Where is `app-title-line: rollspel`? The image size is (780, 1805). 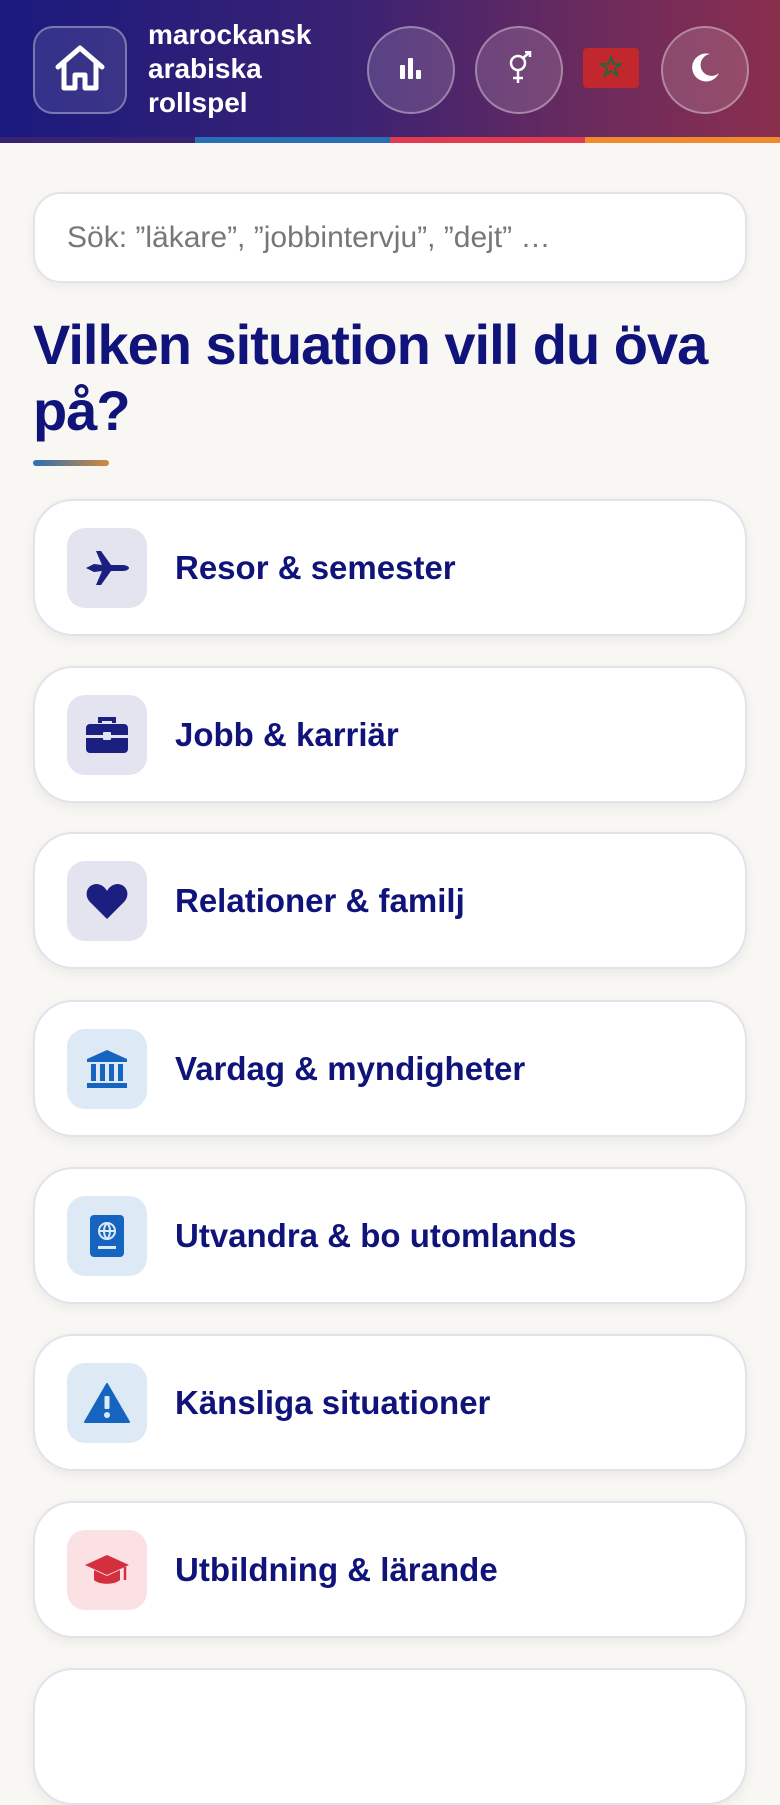 app-title-line: rollspel is located at coordinates (198, 102).